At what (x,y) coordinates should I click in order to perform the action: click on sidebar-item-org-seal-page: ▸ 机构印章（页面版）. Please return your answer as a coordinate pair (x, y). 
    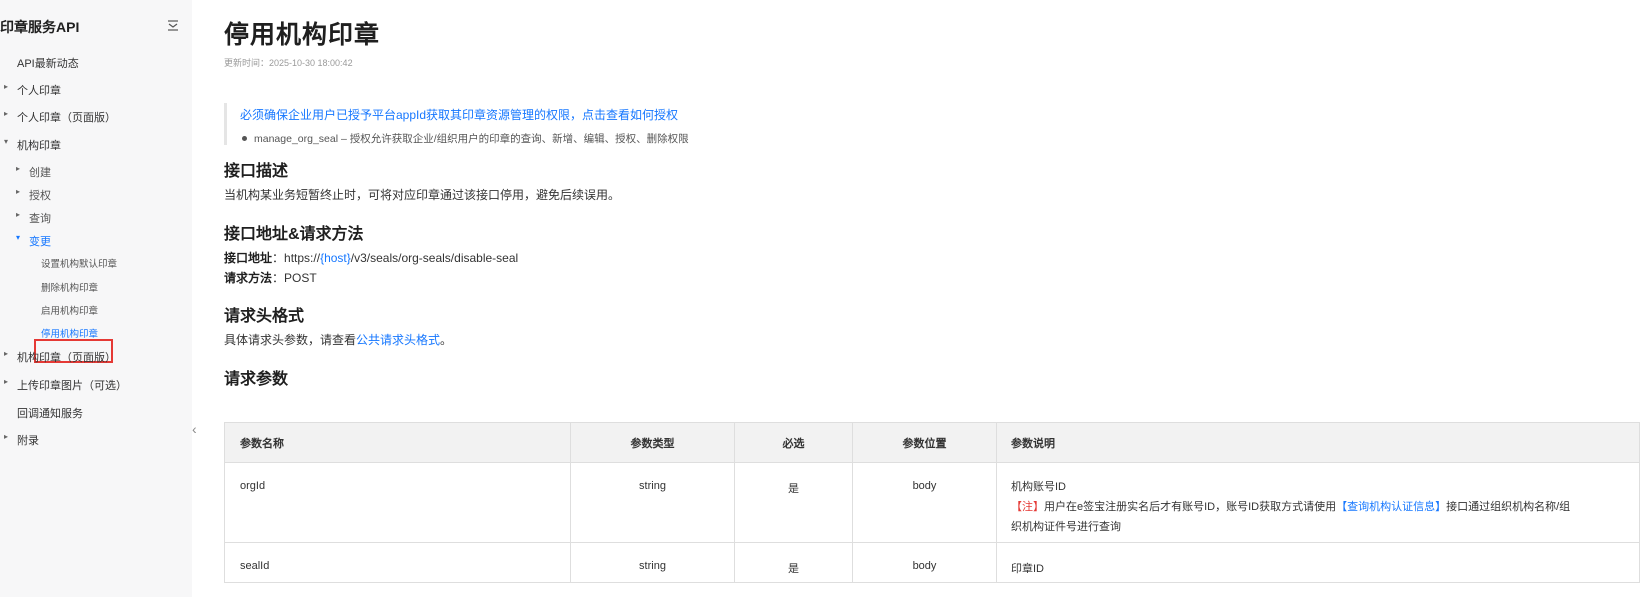
    Looking at the image, I should click on (60, 357).